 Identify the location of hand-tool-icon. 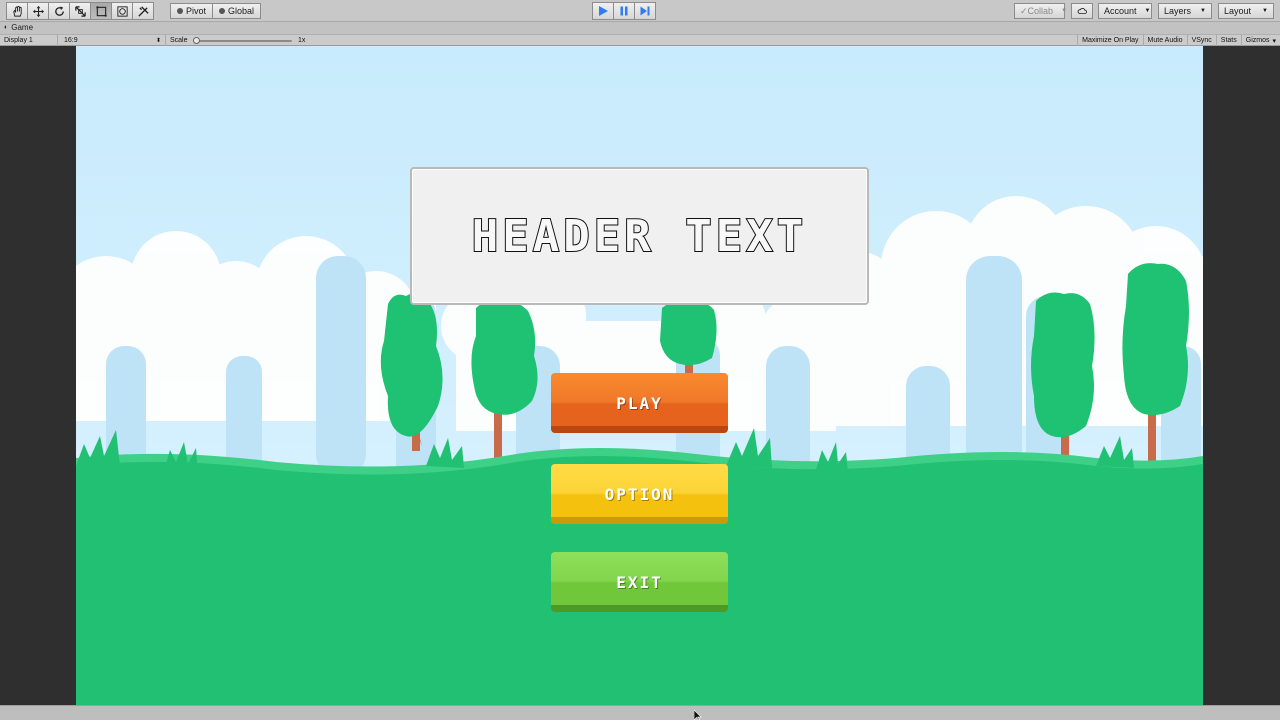
(17, 11).